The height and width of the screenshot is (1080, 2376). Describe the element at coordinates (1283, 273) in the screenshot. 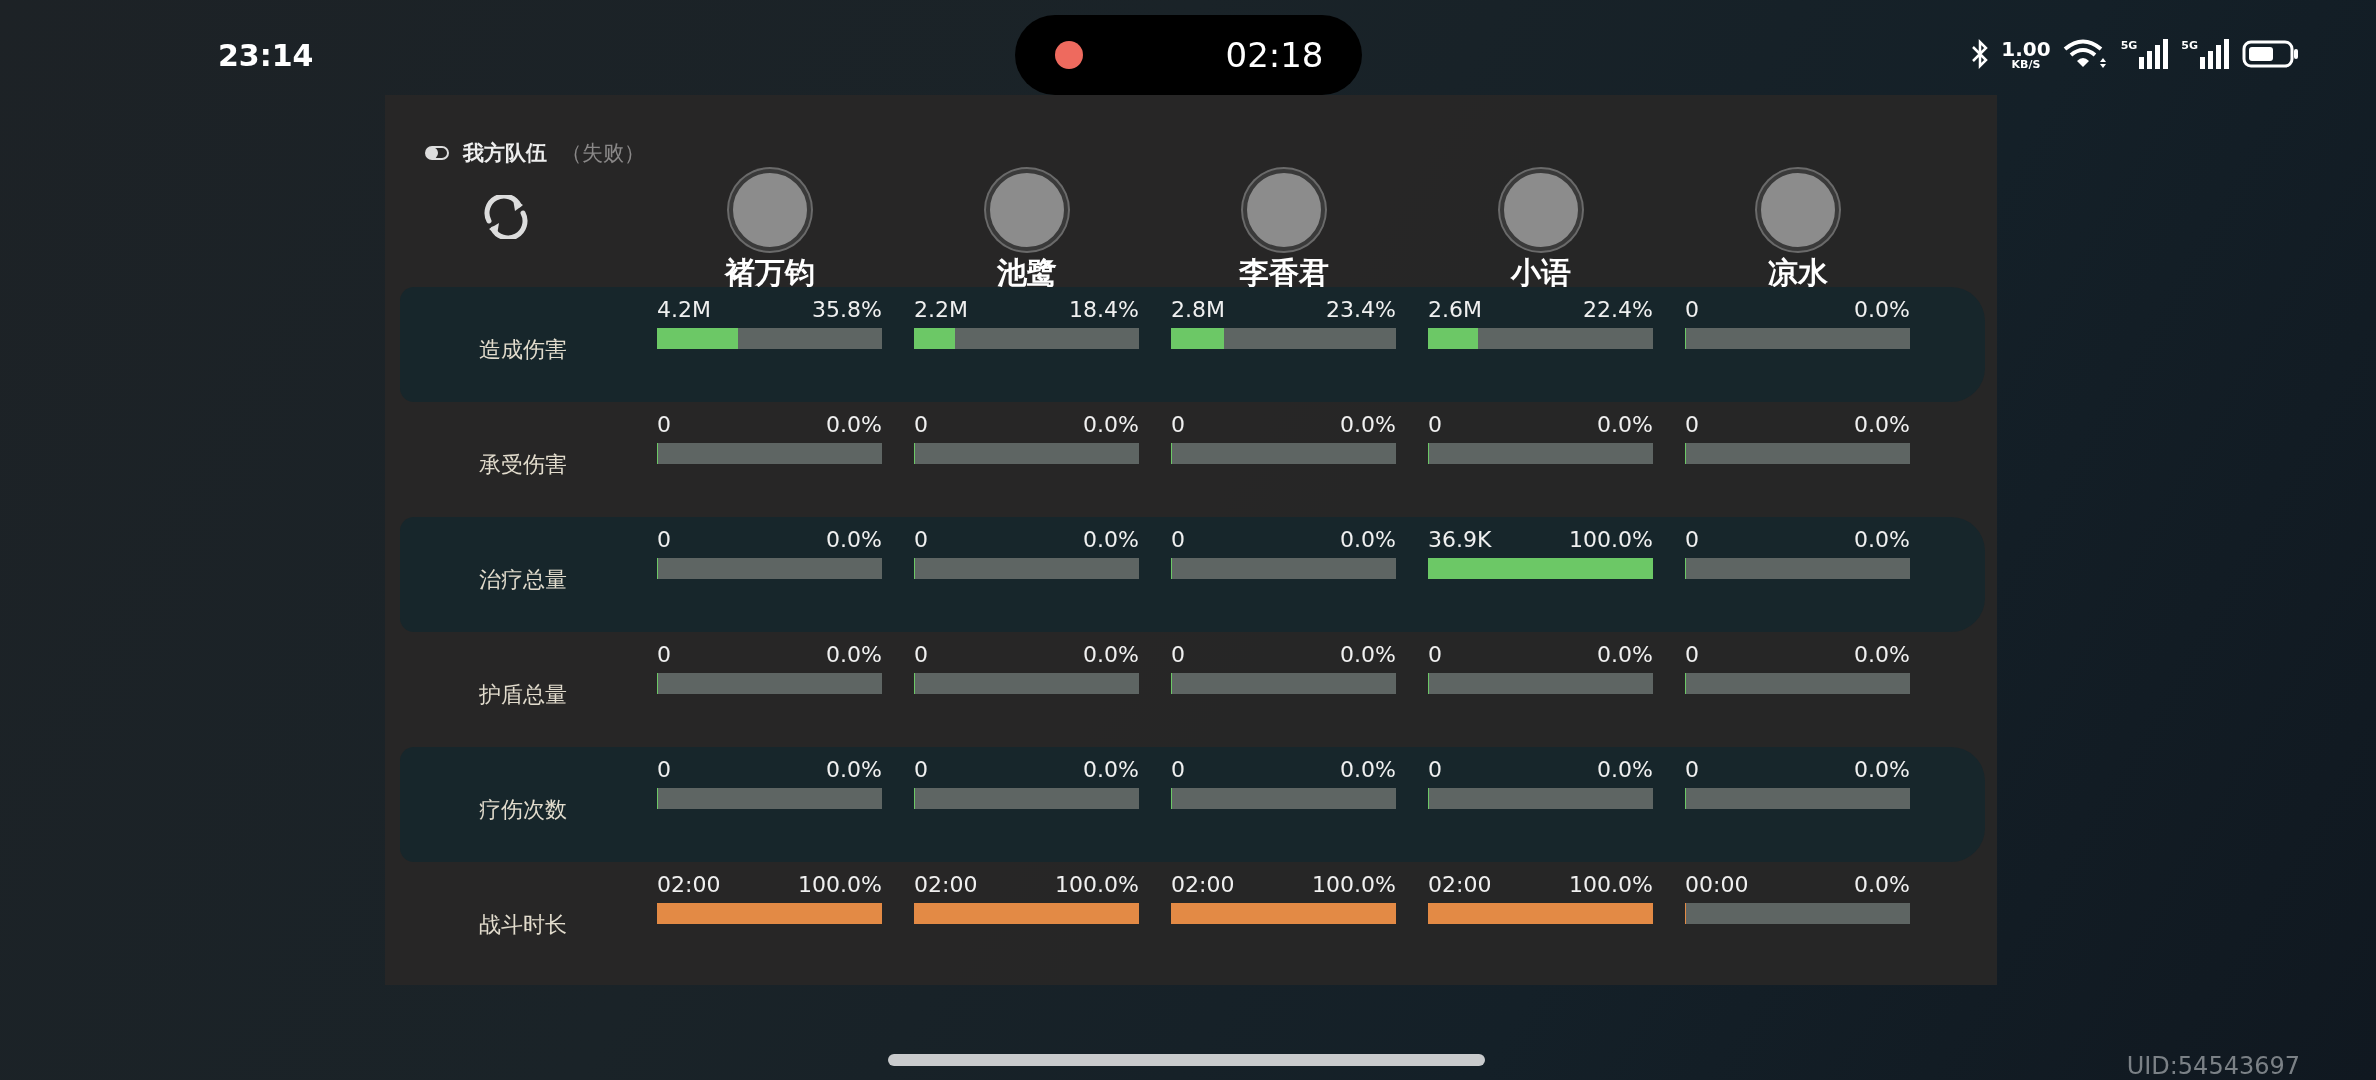

I see `character-name: 李香君` at that location.